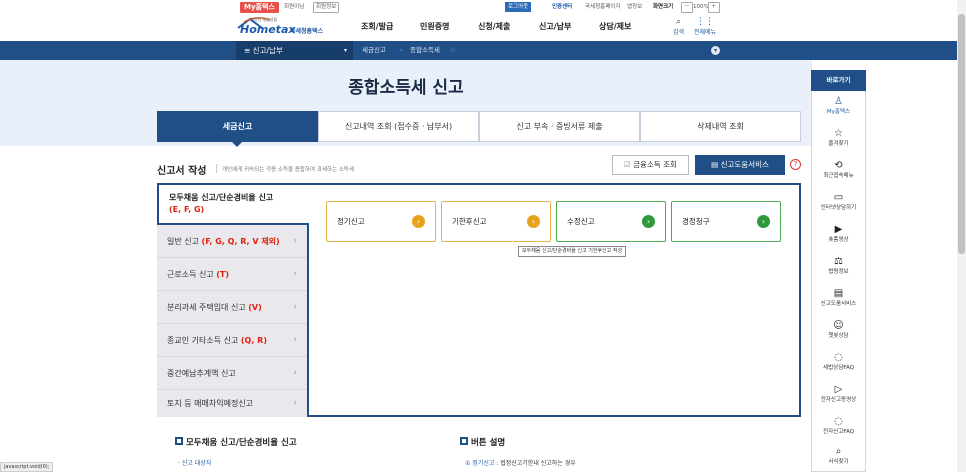 This screenshot has width=966, height=472. Describe the element at coordinates (705, 22) in the screenshot. I see `grid-icon: ⋮⋮` at that location.